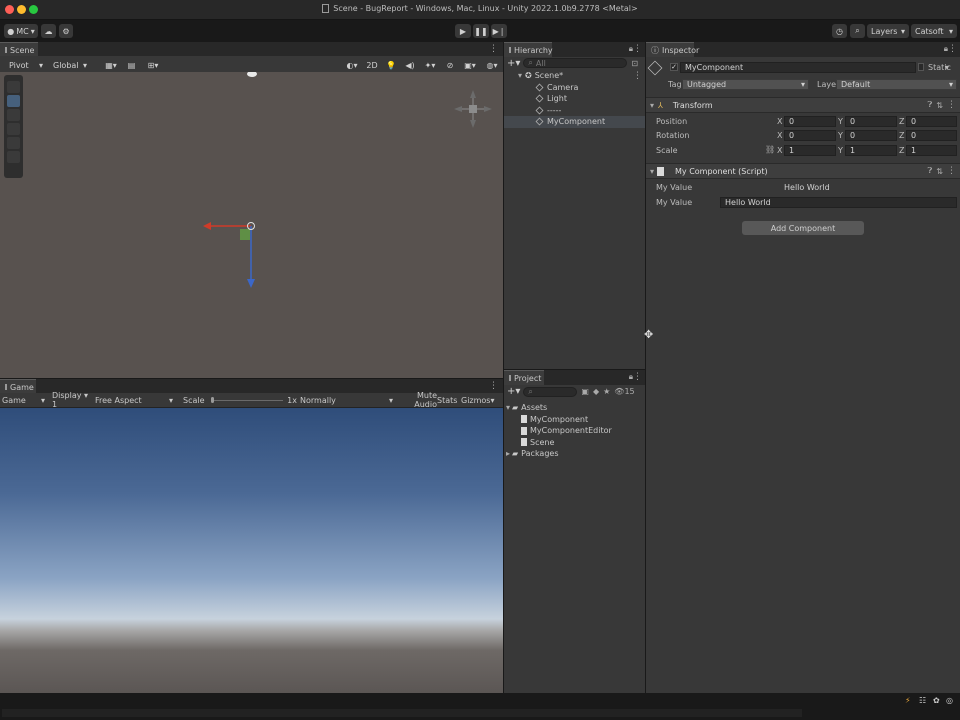 The height and width of the screenshot is (720, 960). Describe the element at coordinates (245, 234) in the screenshot. I see `plane-handle` at that location.